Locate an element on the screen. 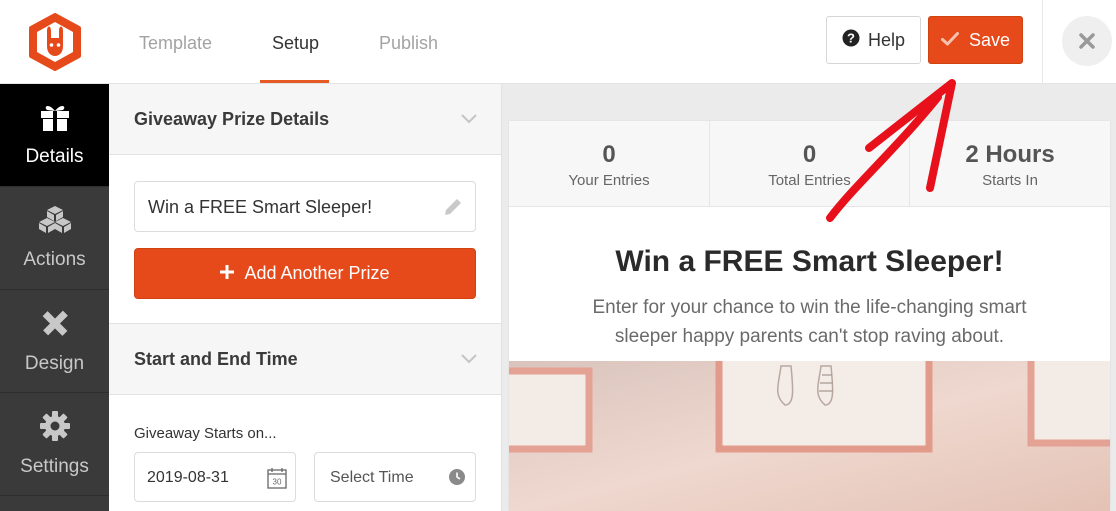 This screenshot has height=511, width=1116. prize-section-header: Giveaway Prize Details is located at coordinates (305, 119).